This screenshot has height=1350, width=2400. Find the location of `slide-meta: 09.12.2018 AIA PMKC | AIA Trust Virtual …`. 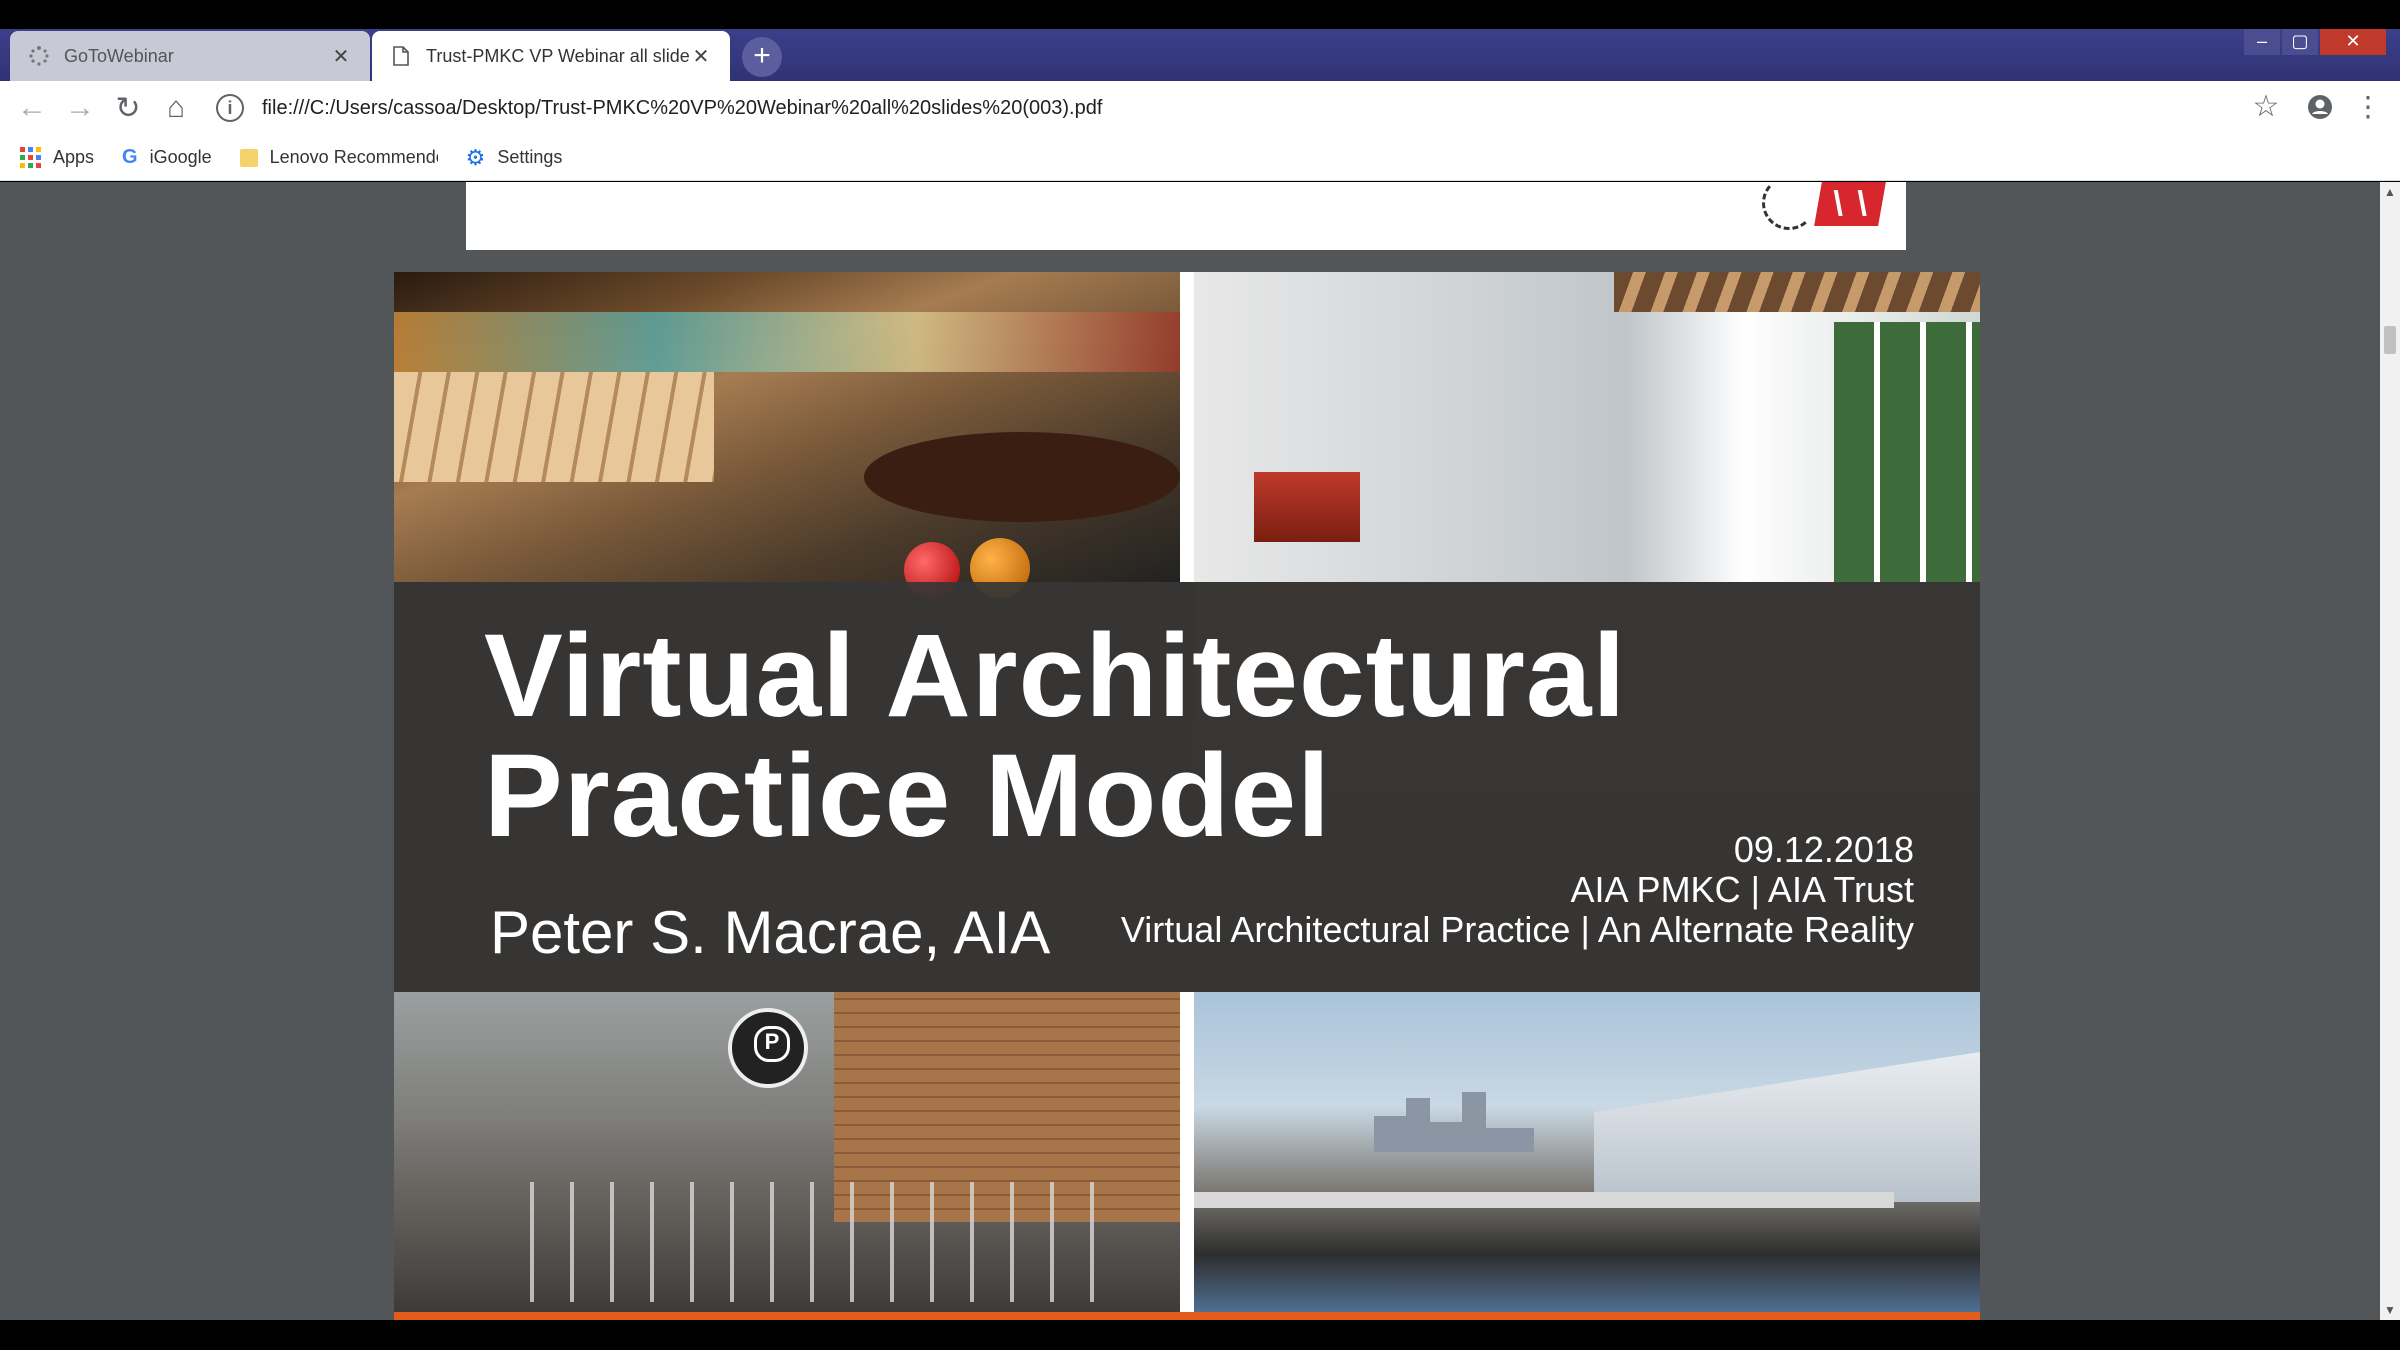

slide-meta: 09.12.2018 AIA PMKC | AIA Trust Virtual … is located at coordinates (1517, 890).